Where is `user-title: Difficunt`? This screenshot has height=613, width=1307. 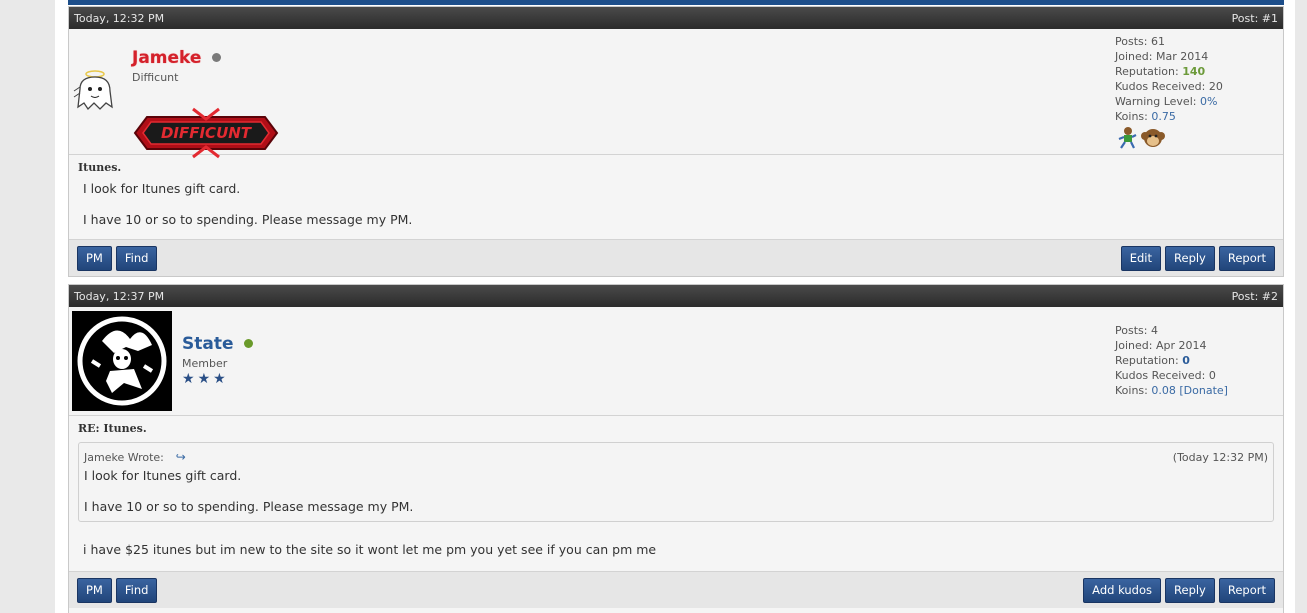
user-title: Difficunt is located at coordinates (155, 77).